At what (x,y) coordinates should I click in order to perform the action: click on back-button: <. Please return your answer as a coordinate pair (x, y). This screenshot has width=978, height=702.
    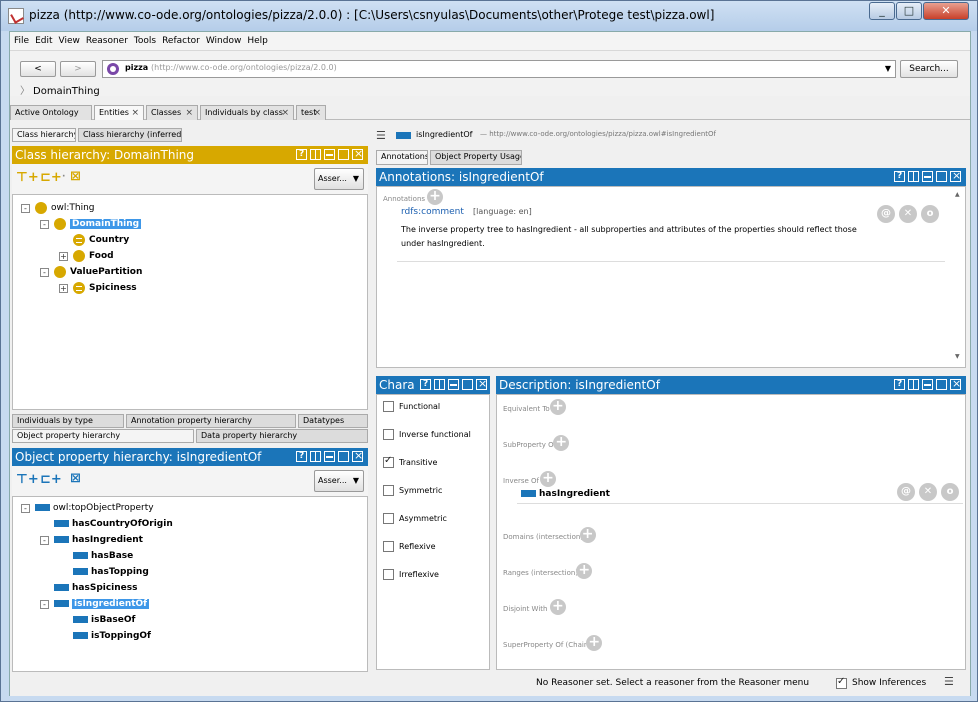
    Looking at the image, I should click on (38, 69).